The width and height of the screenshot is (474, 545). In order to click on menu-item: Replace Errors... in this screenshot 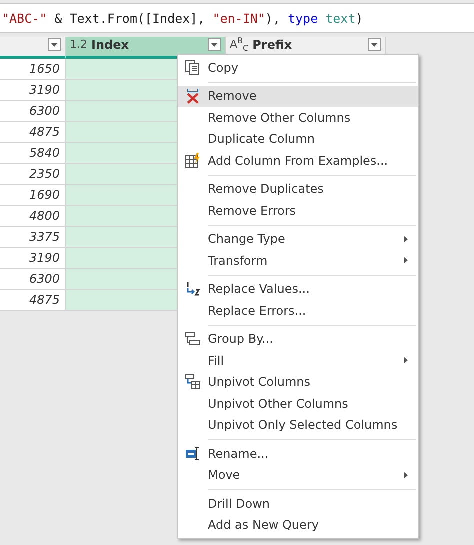, I will do `click(298, 311)`.